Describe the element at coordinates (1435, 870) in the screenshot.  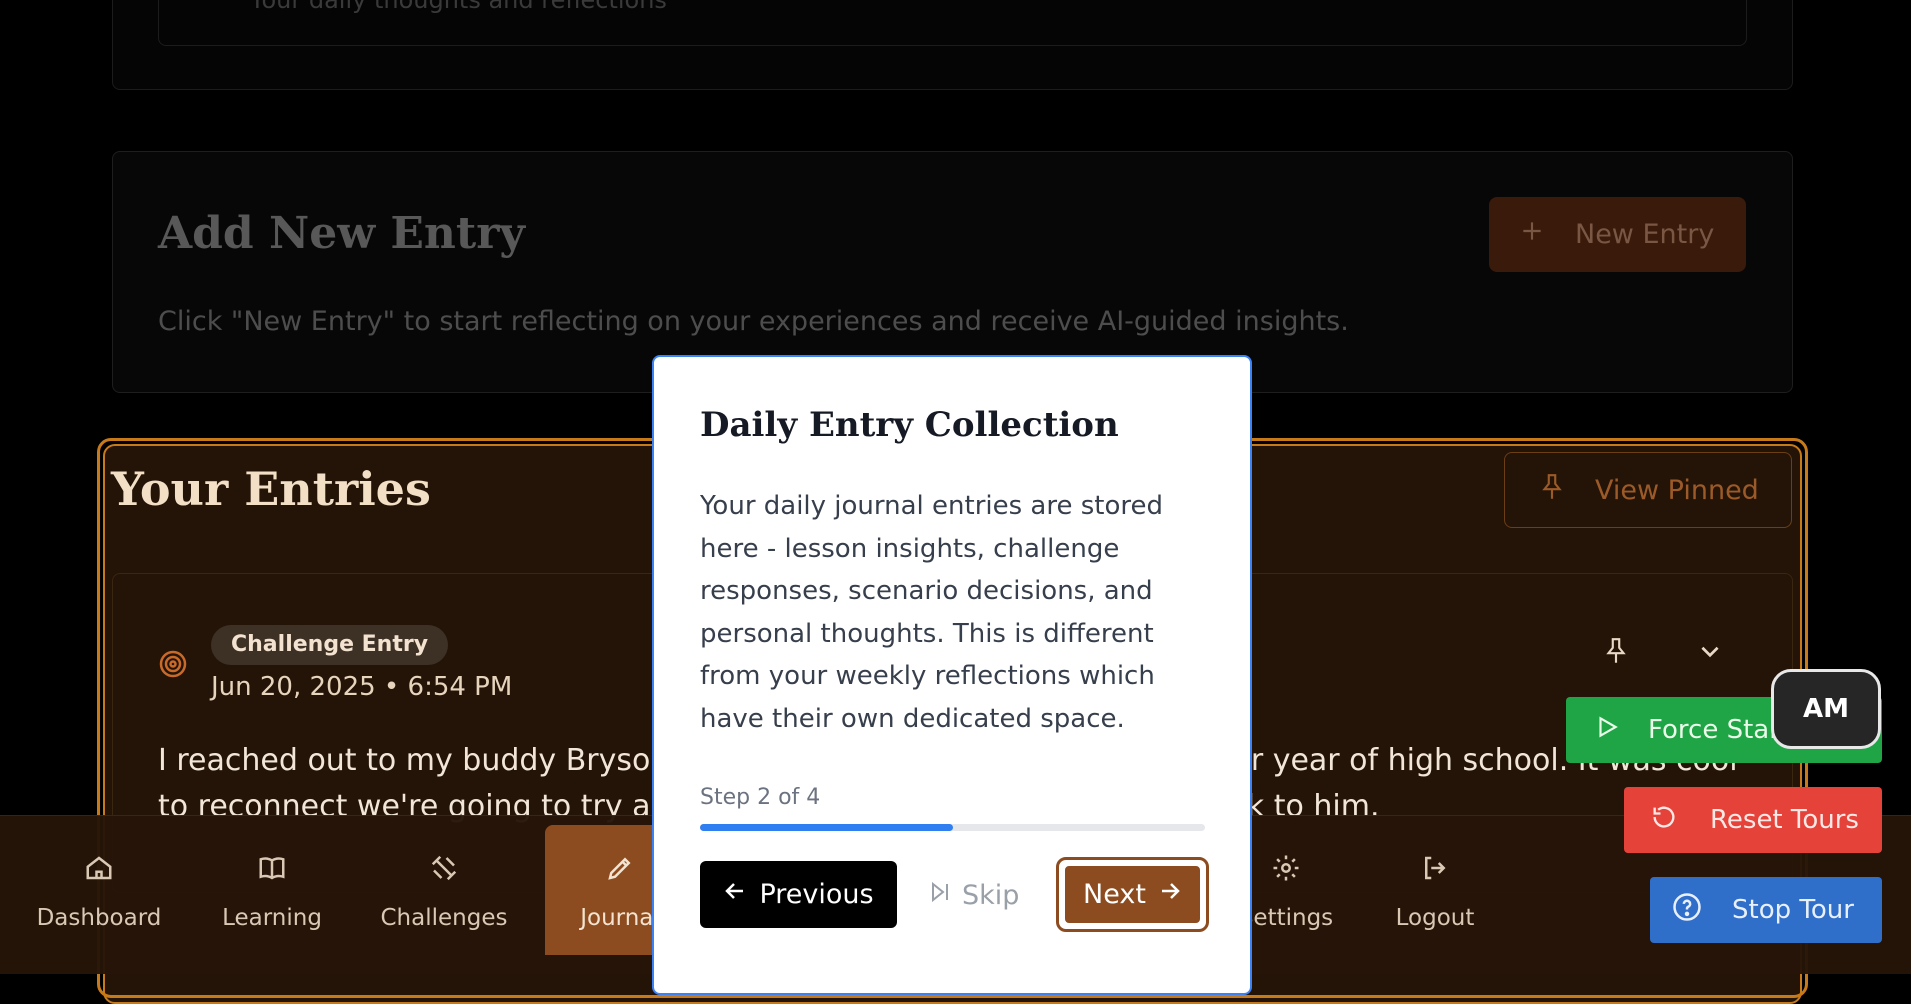
I see `logout-icon` at that location.